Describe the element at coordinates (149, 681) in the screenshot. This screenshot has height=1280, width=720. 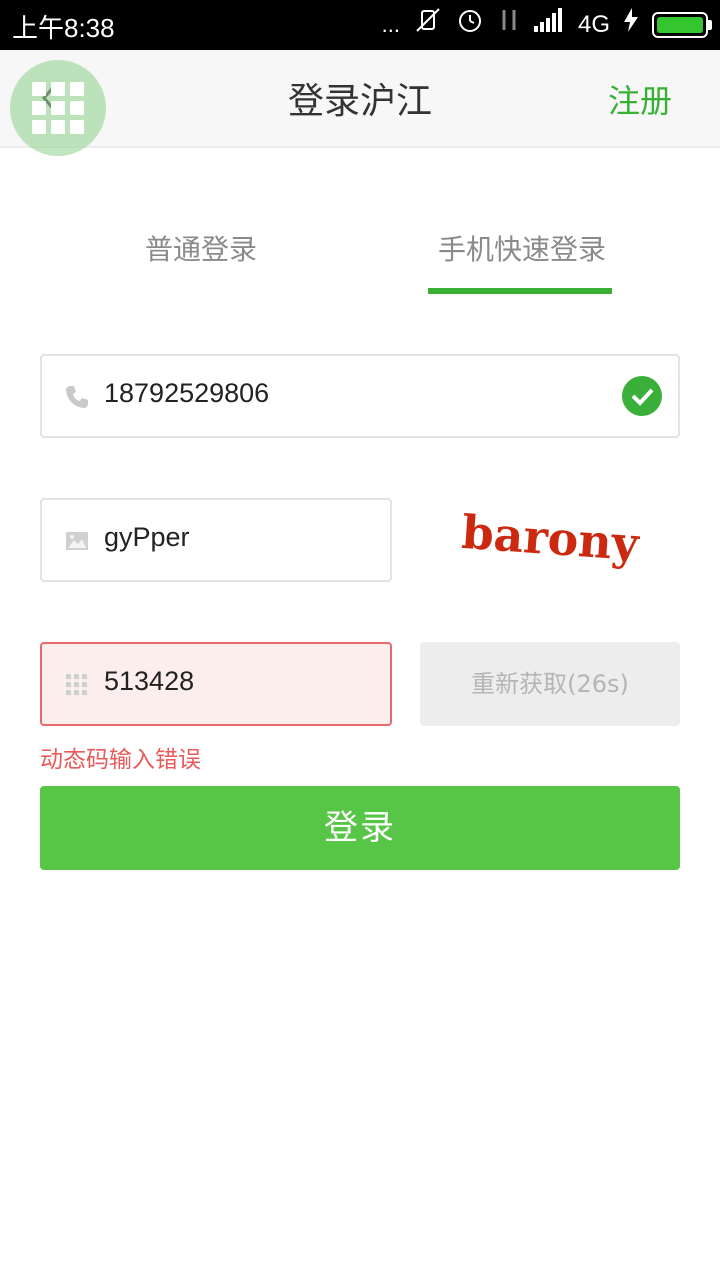
I see `verification-code-input: 513428` at that location.